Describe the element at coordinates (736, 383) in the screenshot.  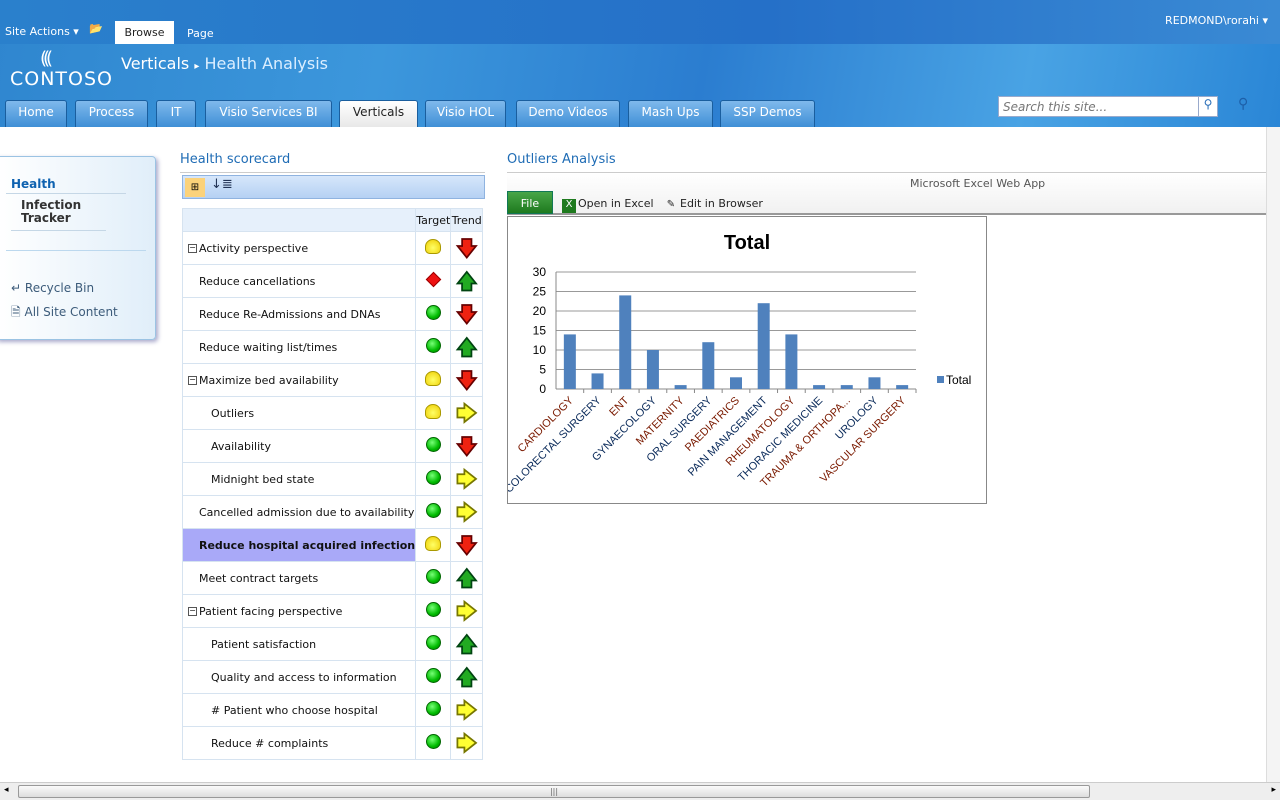
I see `bar-paediatrics` at that location.